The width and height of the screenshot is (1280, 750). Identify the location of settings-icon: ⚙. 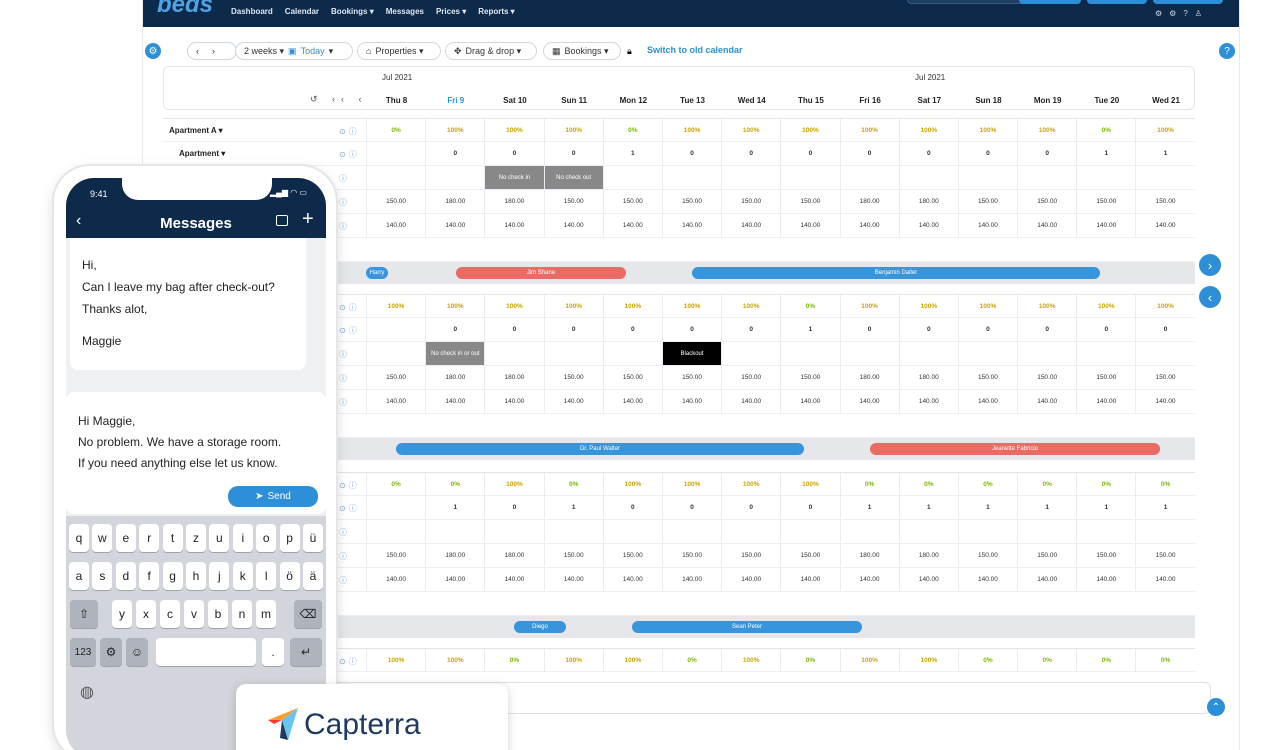
(1158, 13).